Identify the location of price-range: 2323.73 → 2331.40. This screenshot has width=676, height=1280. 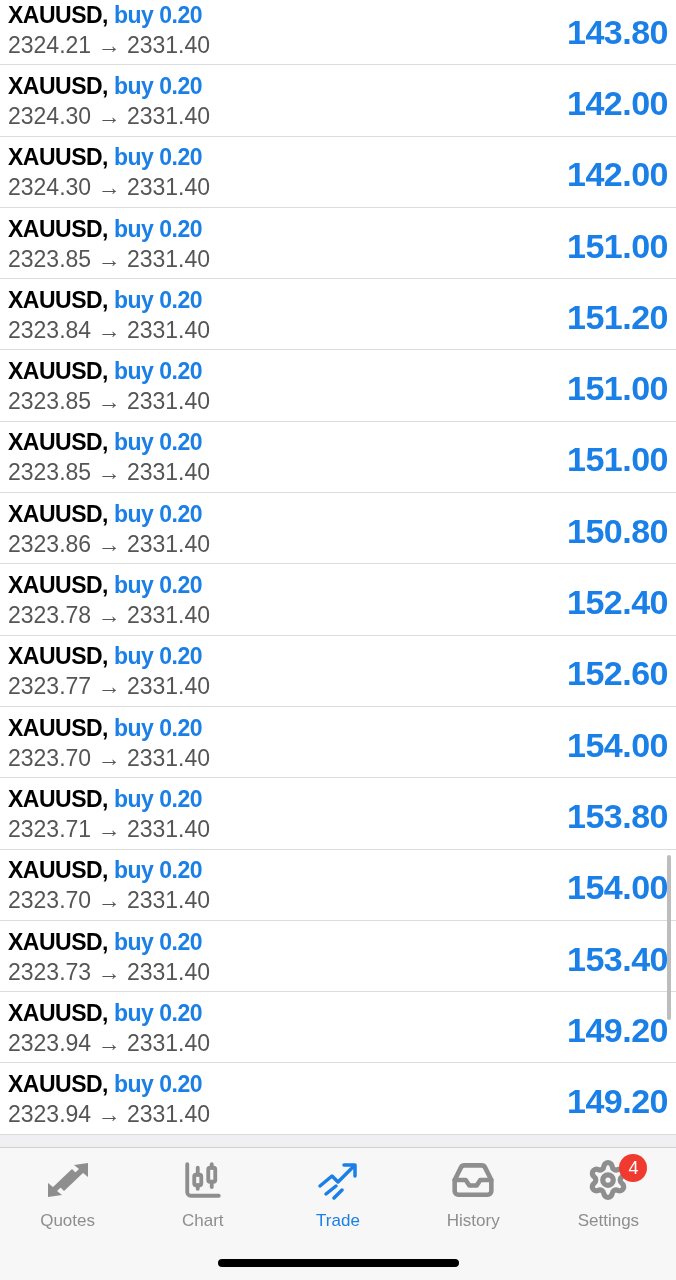
(109, 972).